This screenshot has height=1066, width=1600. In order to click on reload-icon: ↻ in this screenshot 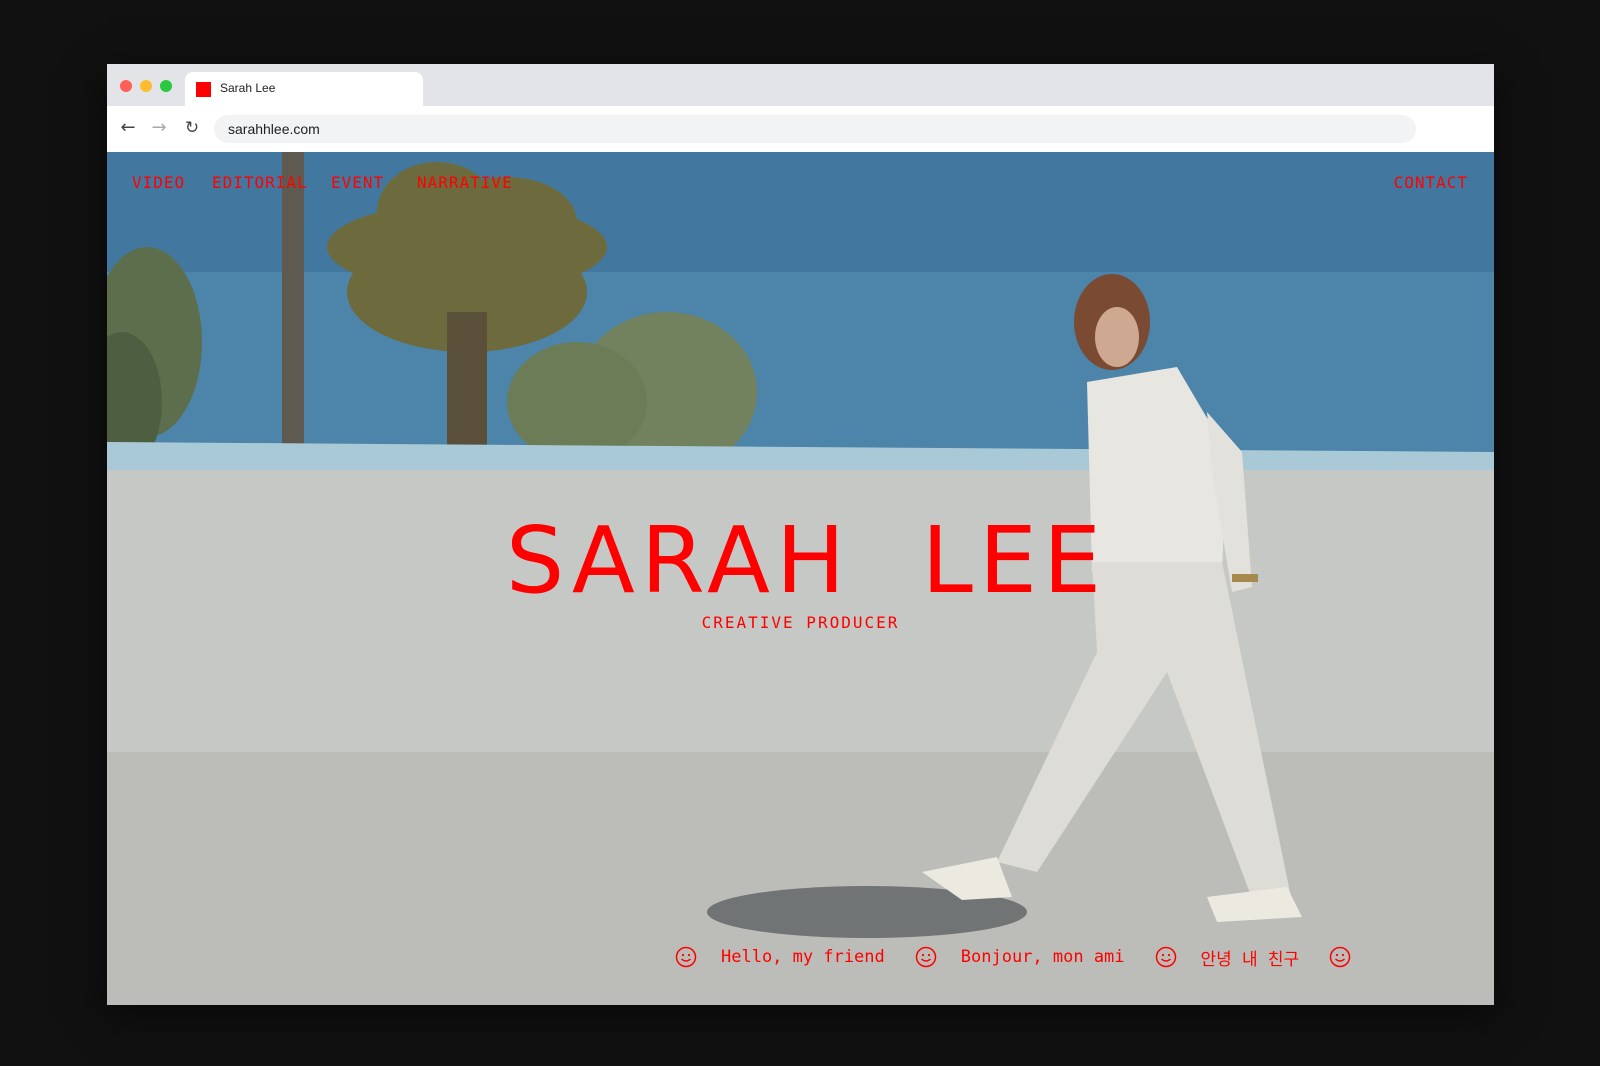, I will do `click(192, 128)`.